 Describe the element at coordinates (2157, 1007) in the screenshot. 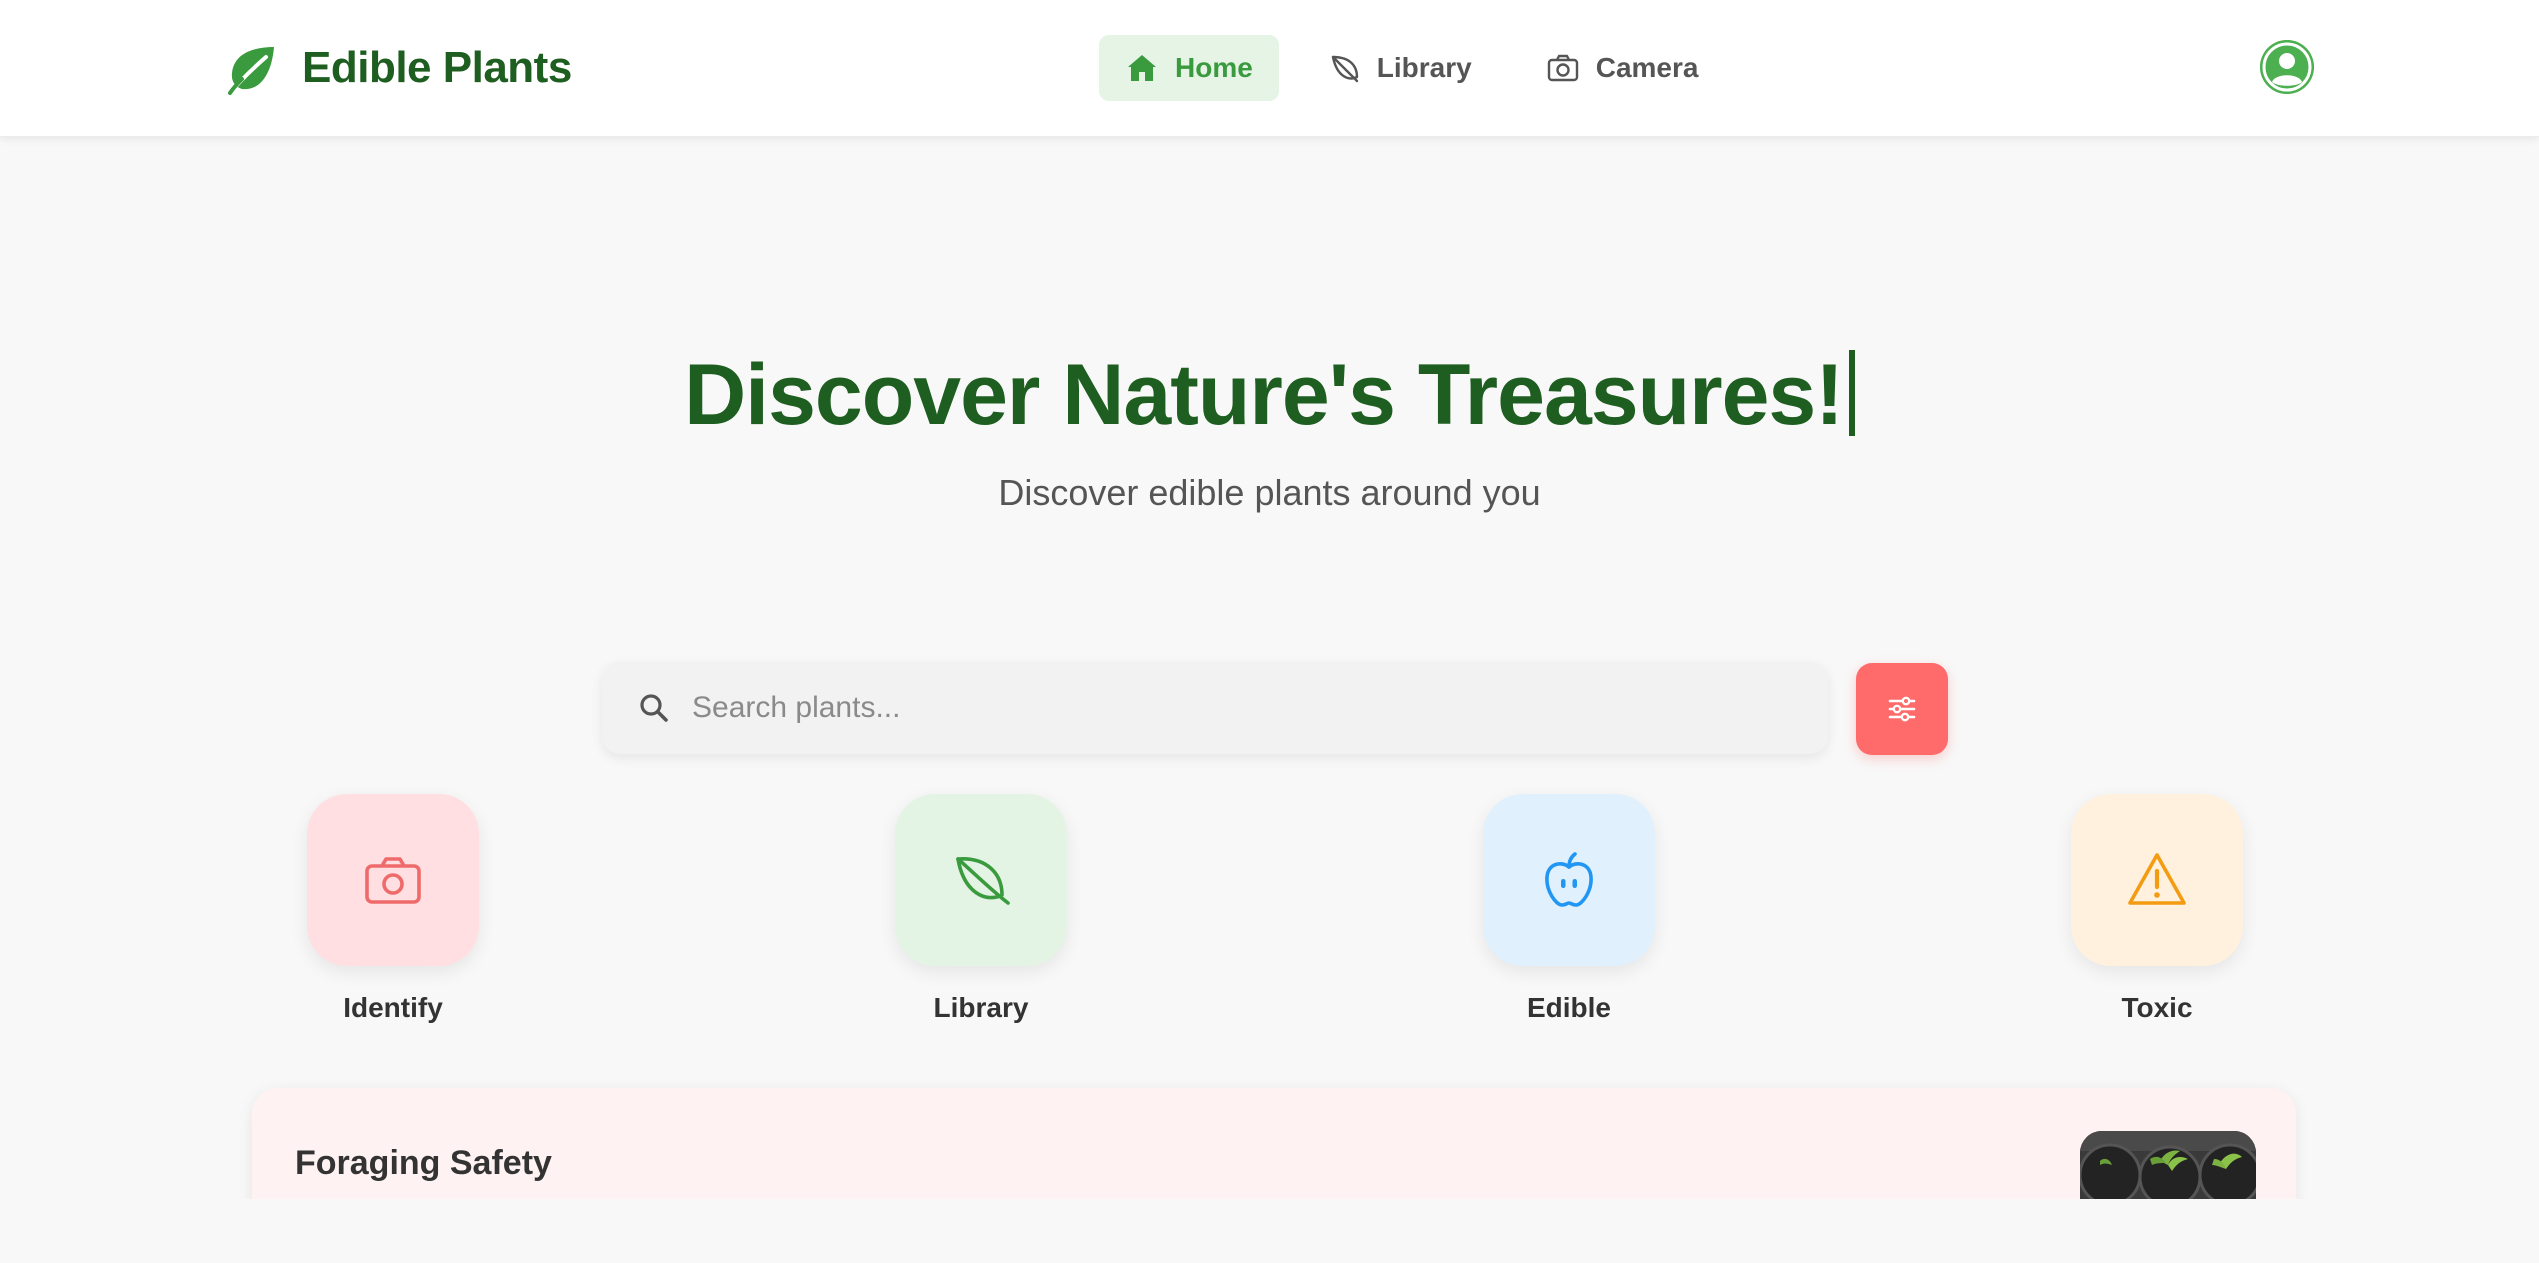

I see `quick-action-label: Toxic` at that location.